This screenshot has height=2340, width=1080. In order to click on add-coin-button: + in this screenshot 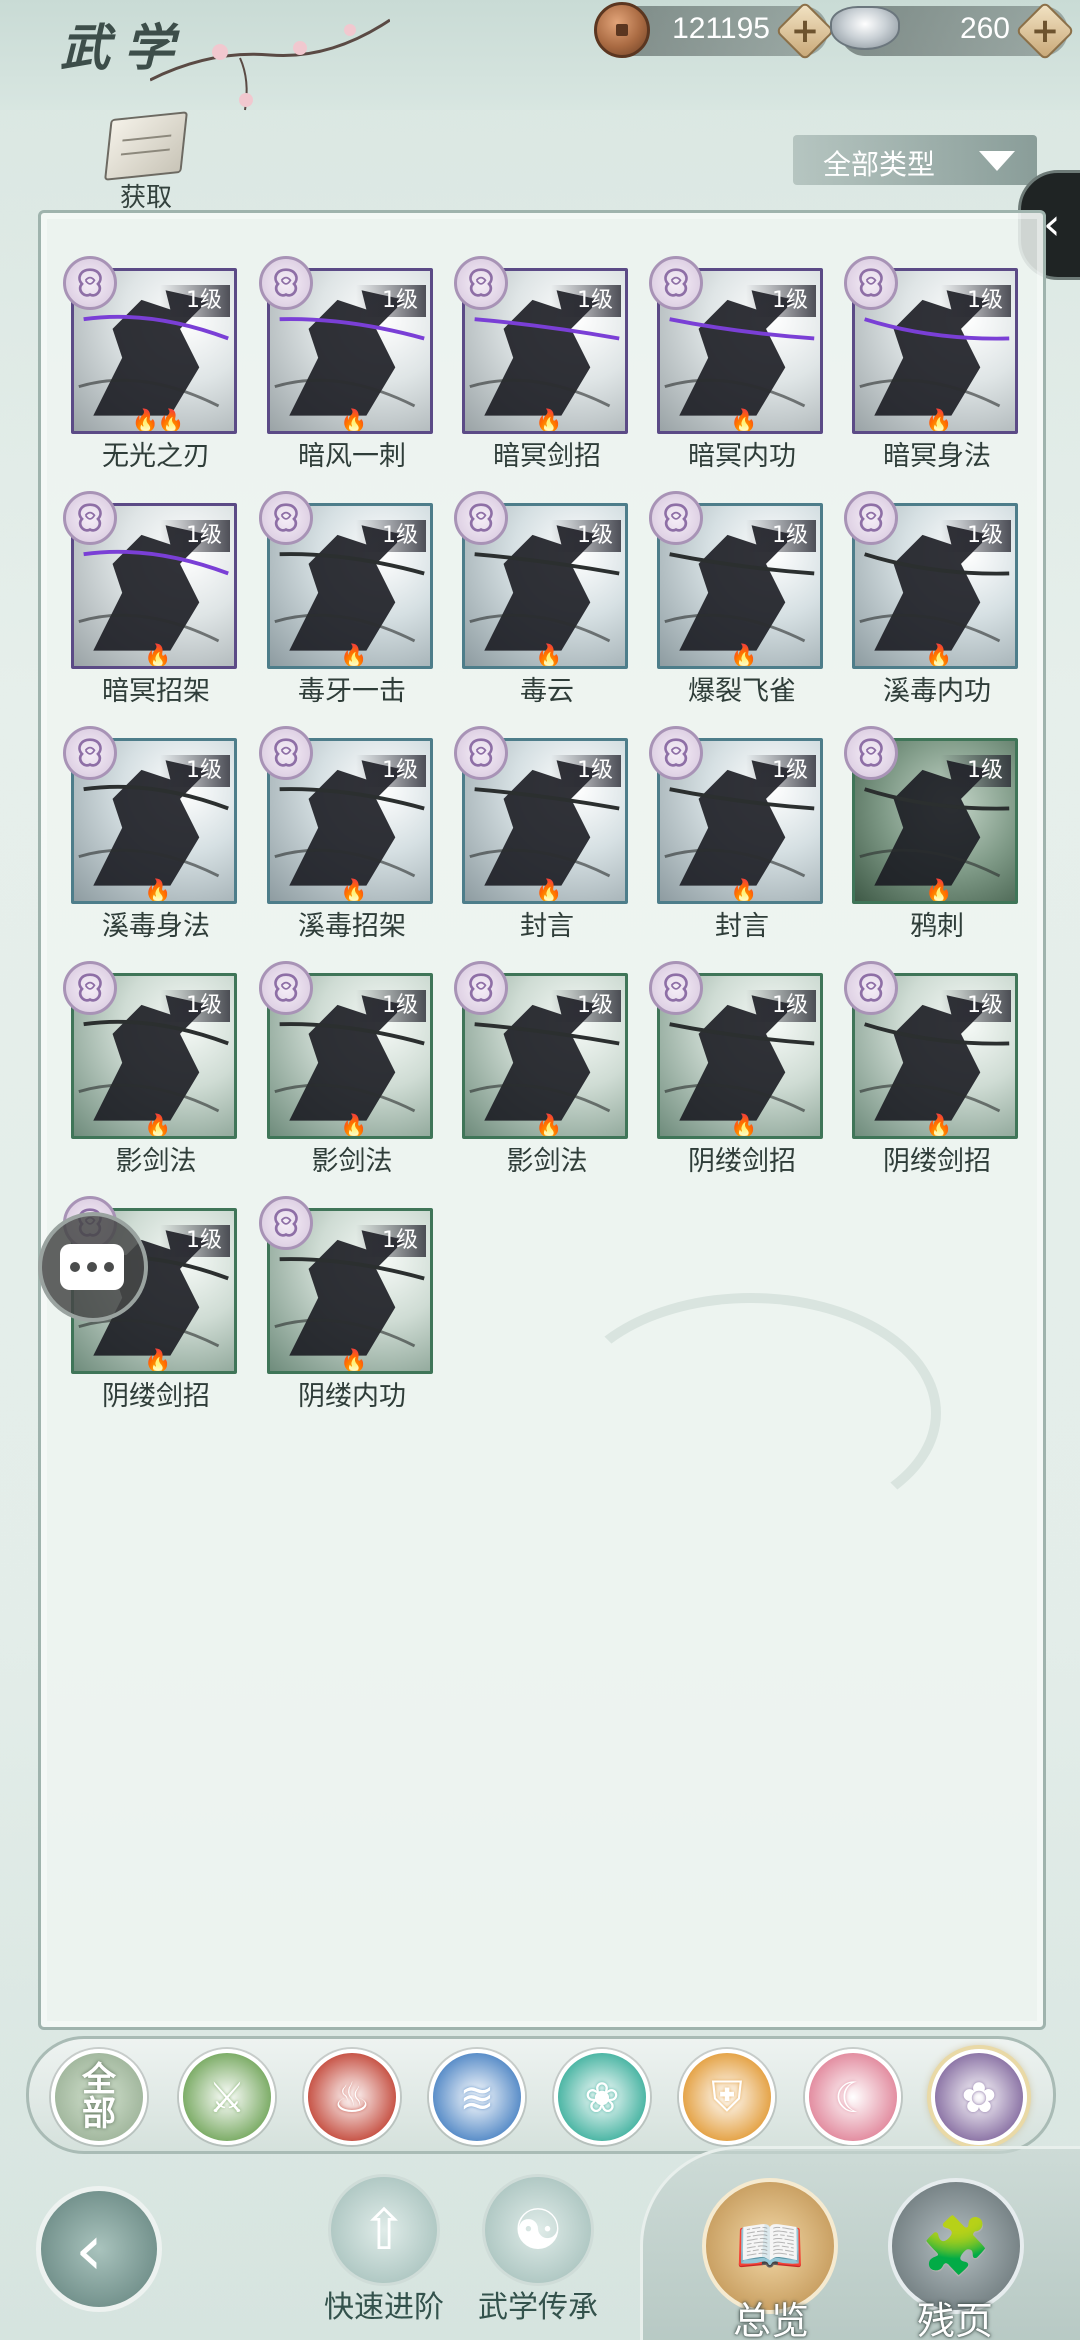, I will do `click(805, 31)`.